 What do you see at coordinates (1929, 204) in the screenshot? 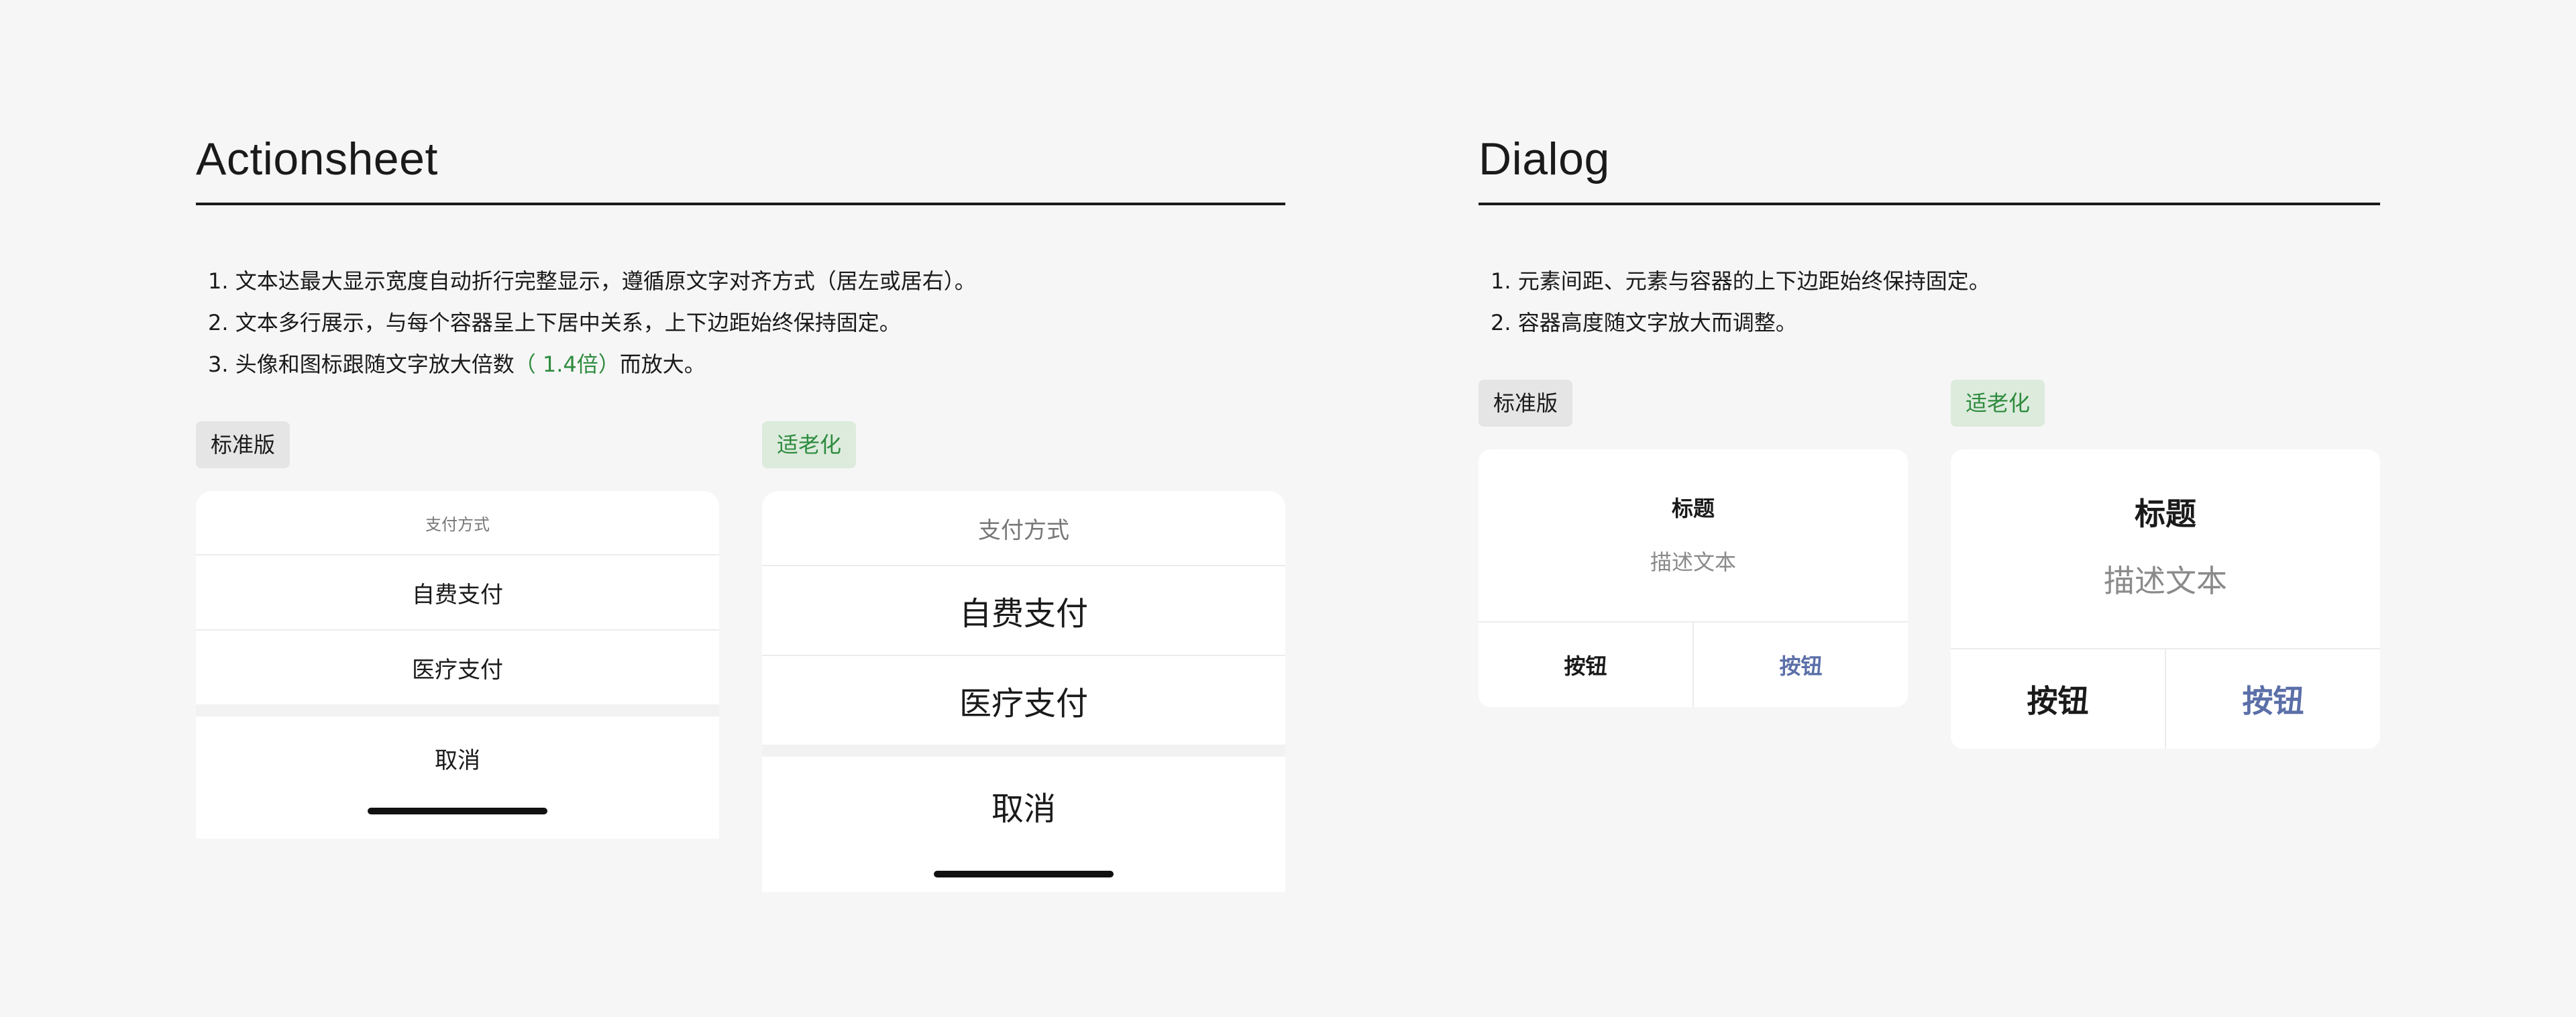
I see `dialog-title-rule` at bounding box center [1929, 204].